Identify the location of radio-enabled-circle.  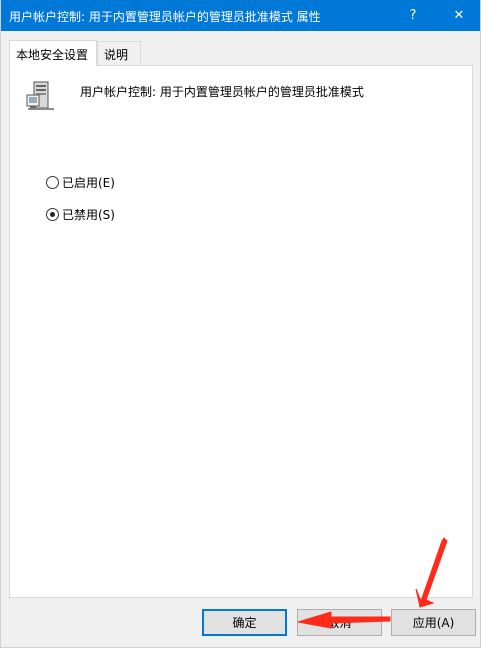
(52, 182).